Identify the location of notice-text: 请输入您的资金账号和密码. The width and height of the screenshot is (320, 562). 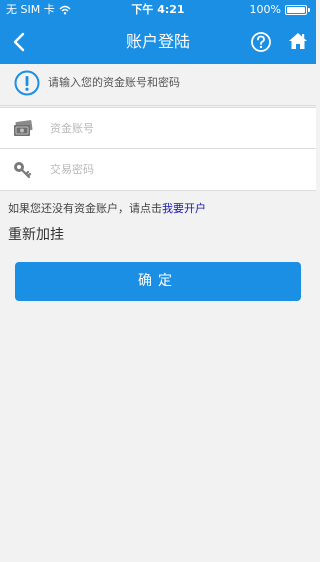
(114, 82).